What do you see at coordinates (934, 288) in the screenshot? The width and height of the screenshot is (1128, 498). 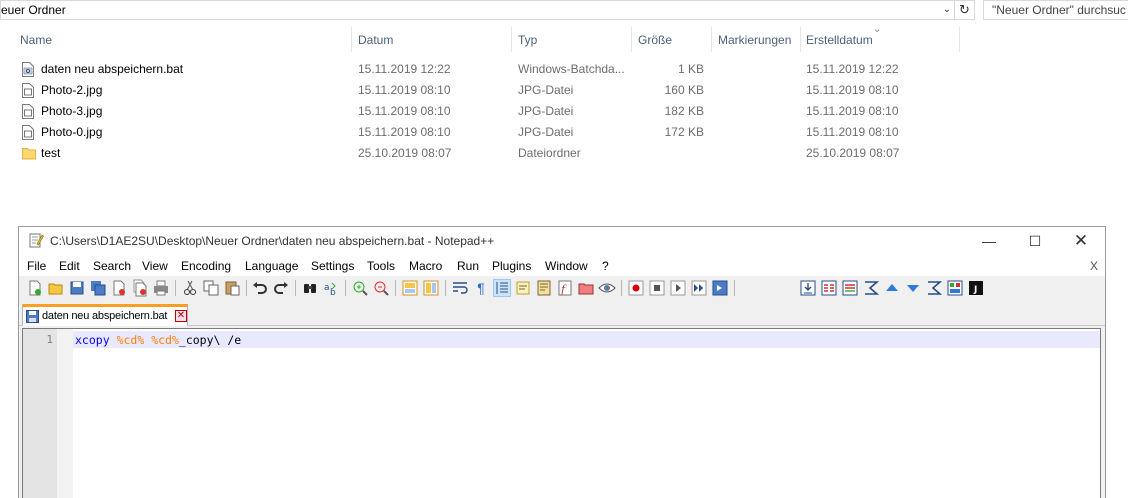 I see `sort-reverse-icon` at bounding box center [934, 288].